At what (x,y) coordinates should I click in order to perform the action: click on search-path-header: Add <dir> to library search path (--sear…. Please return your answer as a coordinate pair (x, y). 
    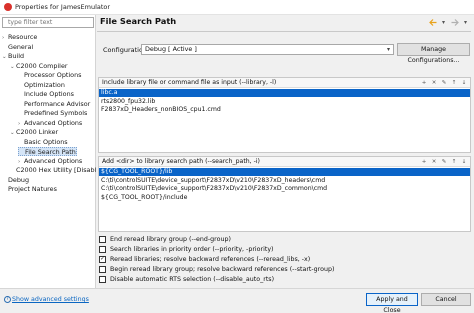
    Looking at the image, I should click on (284, 162).